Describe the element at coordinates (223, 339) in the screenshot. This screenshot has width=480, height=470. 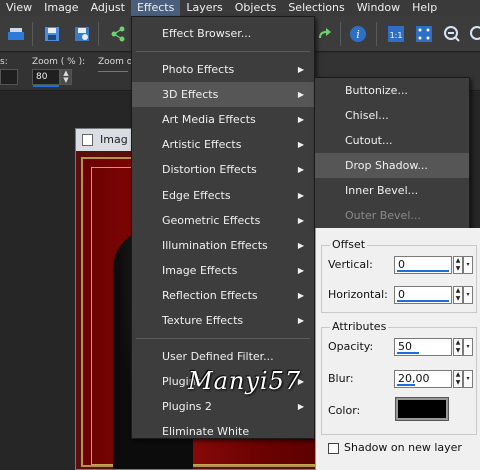
I see `menu-separator` at that location.